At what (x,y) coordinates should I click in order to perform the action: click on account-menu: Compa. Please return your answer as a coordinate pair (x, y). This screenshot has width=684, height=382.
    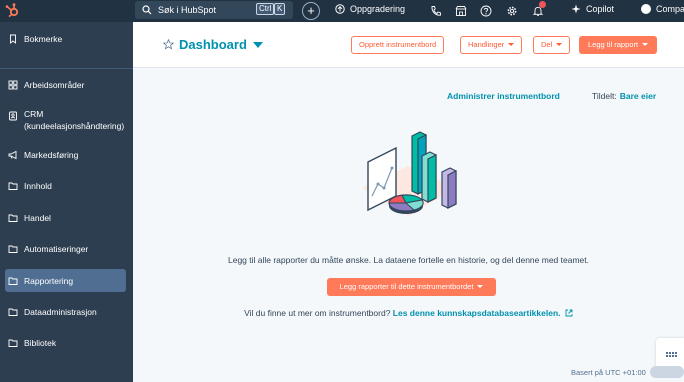
    Looking at the image, I should click on (662, 9).